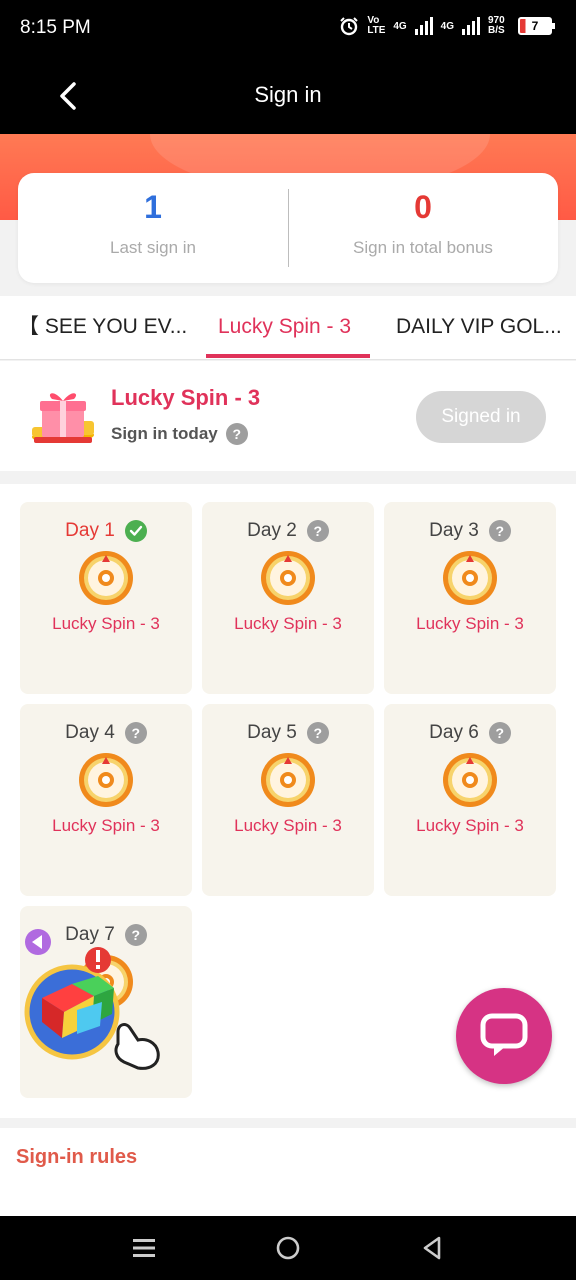 The width and height of the screenshot is (576, 1280). I want to click on summary-card: 1 Last sign in 0 Sign in total bonus, so click(288, 228).